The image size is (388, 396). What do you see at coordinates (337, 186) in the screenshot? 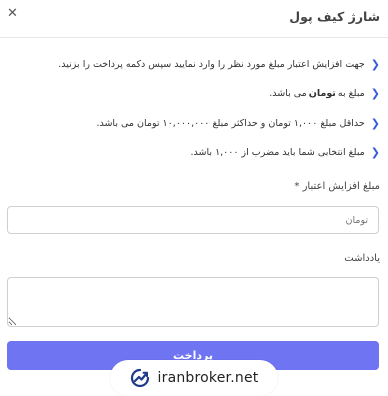
I see `amount-label: مبلغ افزایش اعتبار *` at bounding box center [337, 186].